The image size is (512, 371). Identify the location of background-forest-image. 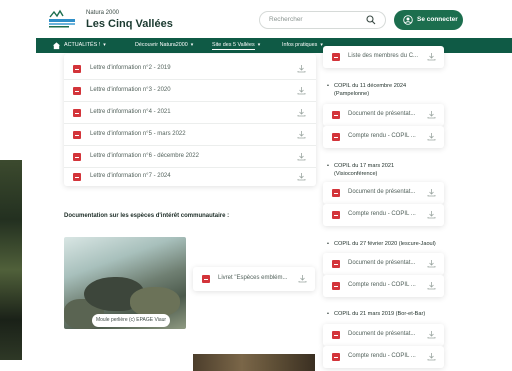
(11, 260).